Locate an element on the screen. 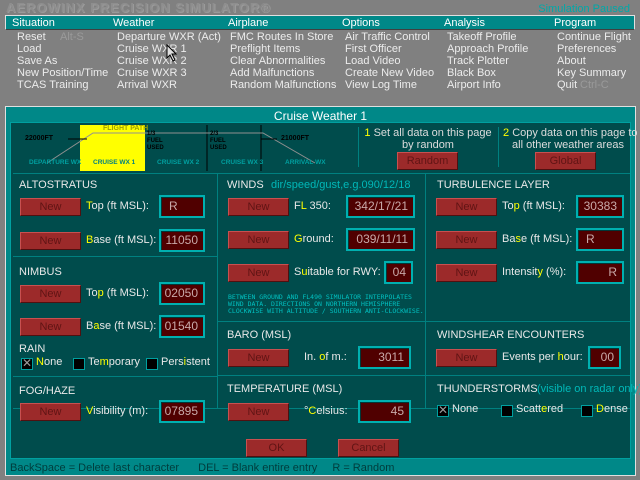  menu-item-new-position-time: New Position/Time is located at coordinates (62, 73).